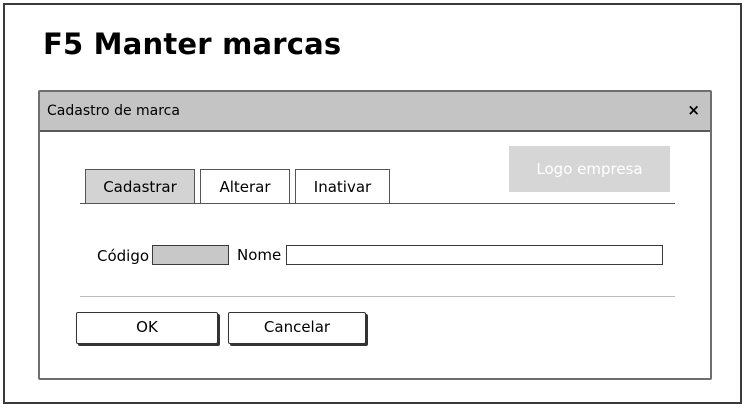 This screenshot has height=410, width=747. What do you see at coordinates (190, 255) in the screenshot?
I see `code-field` at bounding box center [190, 255].